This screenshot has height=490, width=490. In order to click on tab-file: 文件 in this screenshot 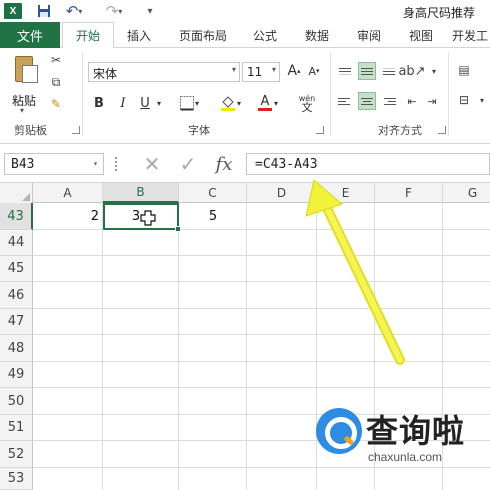, I will do `click(30, 35)`.